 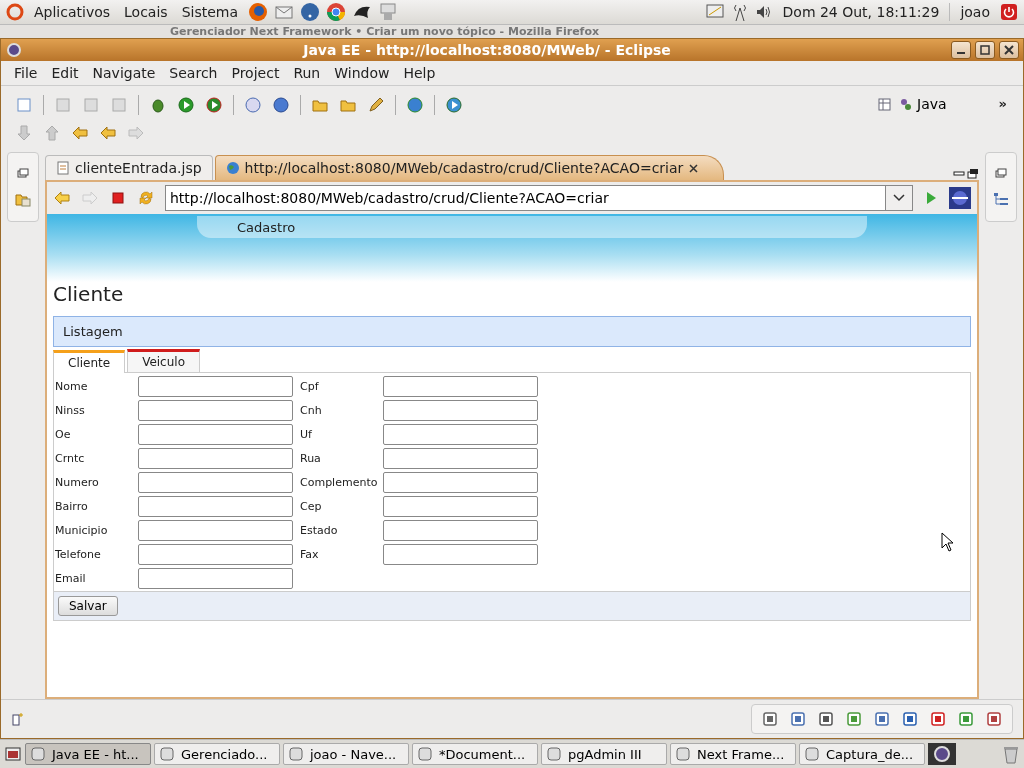 What do you see at coordinates (118, 198) in the screenshot?
I see `stop-icon` at bounding box center [118, 198].